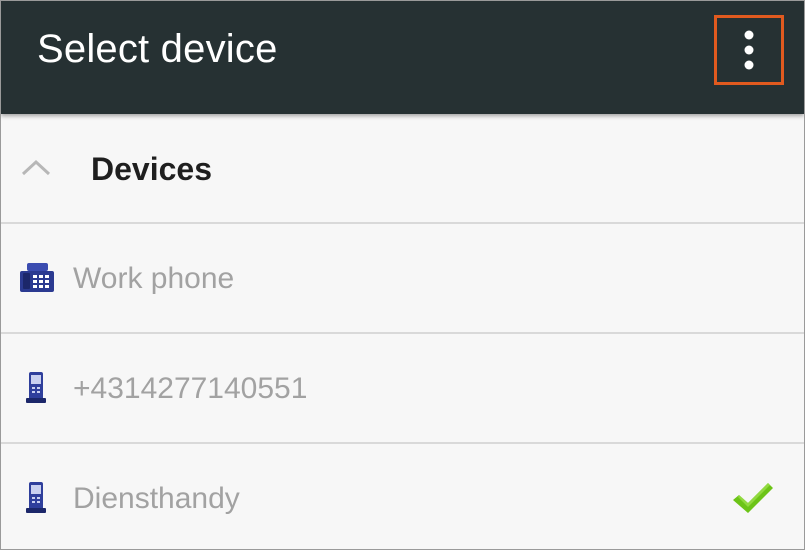 The width and height of the screenshot is (805, 550). Describe the element at coordinates (36, 167) in the screenshot. I see `chevron-up-icon` at that location.